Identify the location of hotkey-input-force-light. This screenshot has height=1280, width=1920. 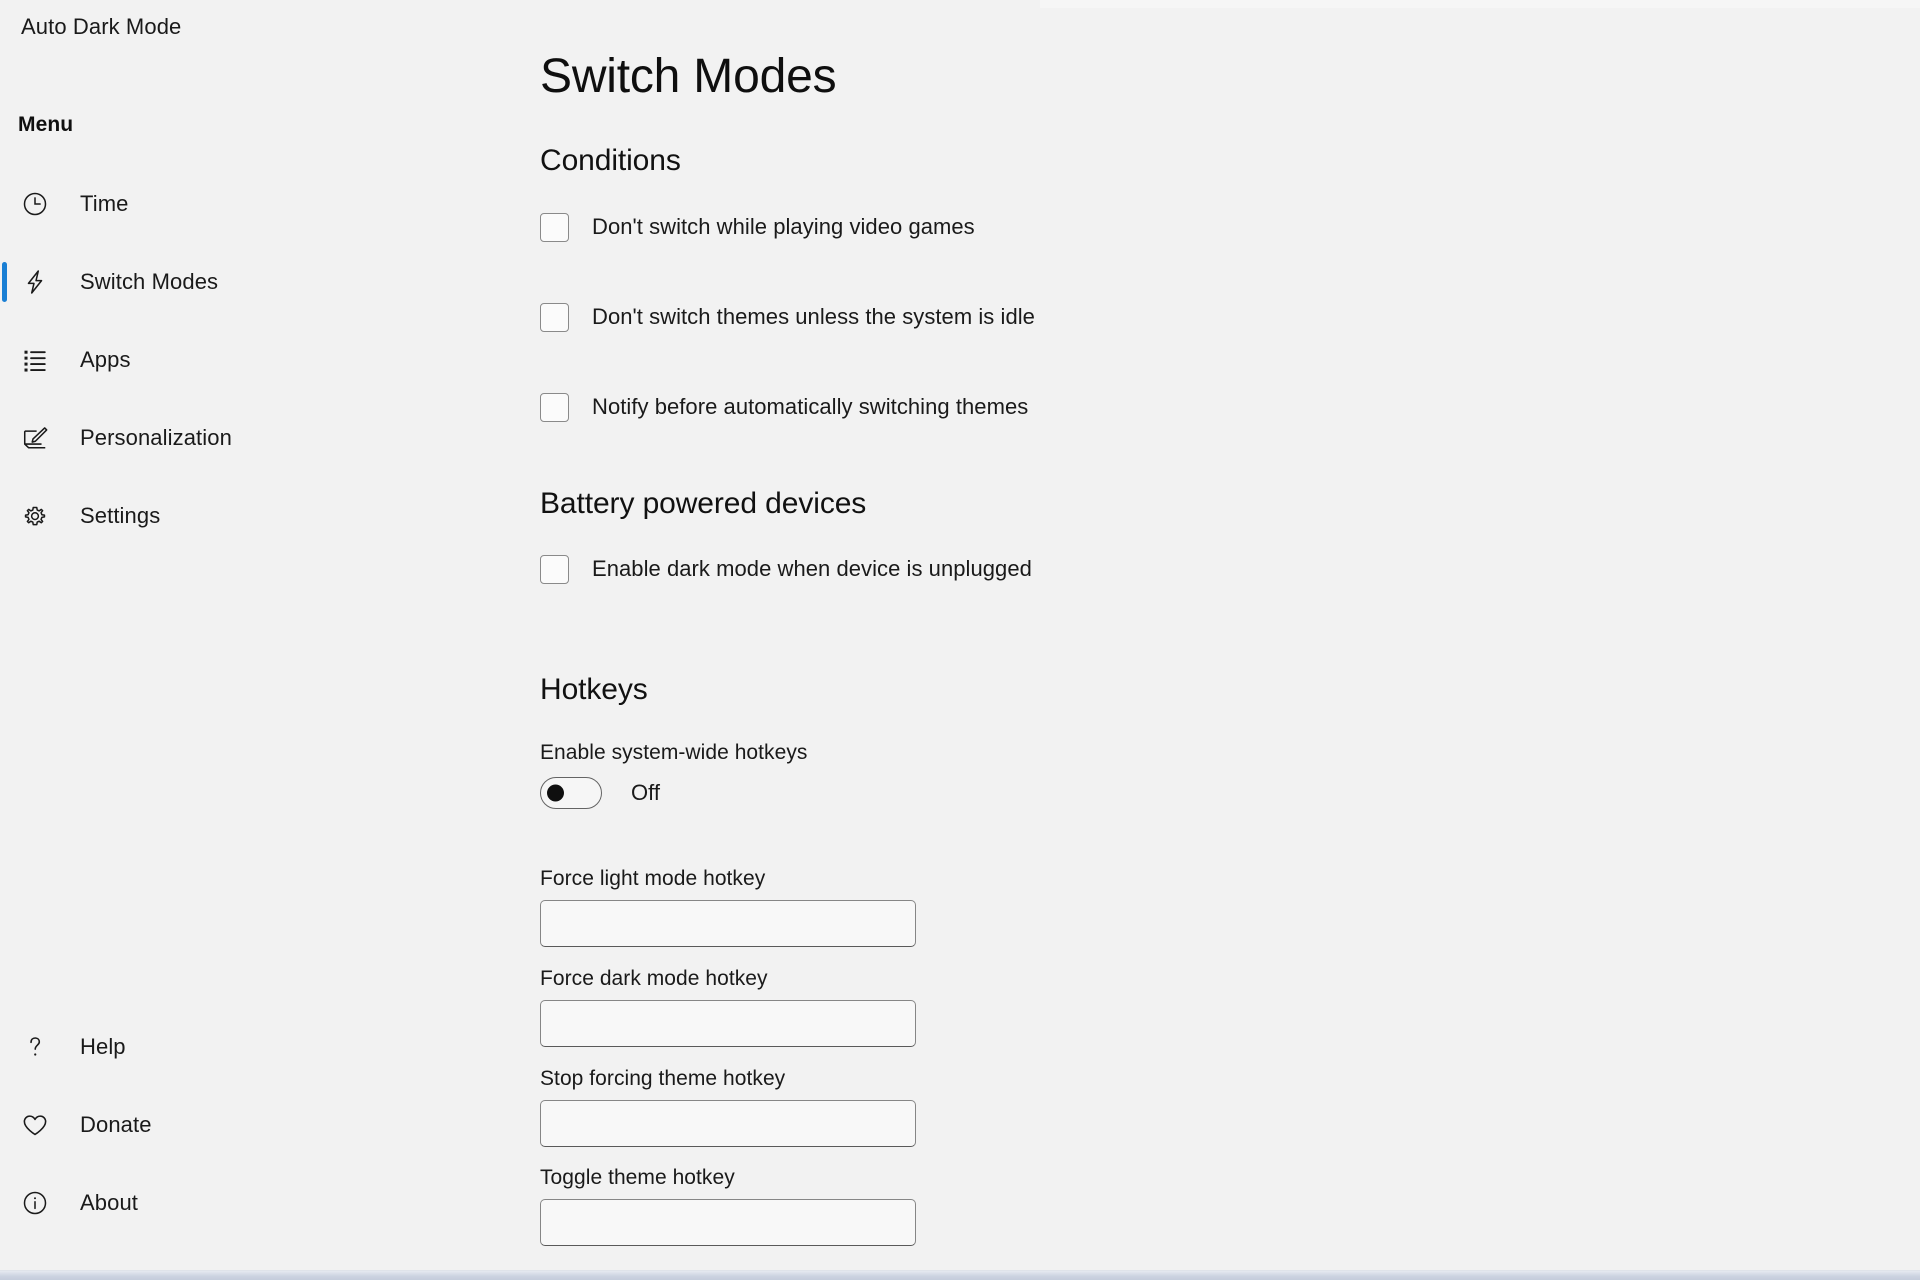
(728, 924).